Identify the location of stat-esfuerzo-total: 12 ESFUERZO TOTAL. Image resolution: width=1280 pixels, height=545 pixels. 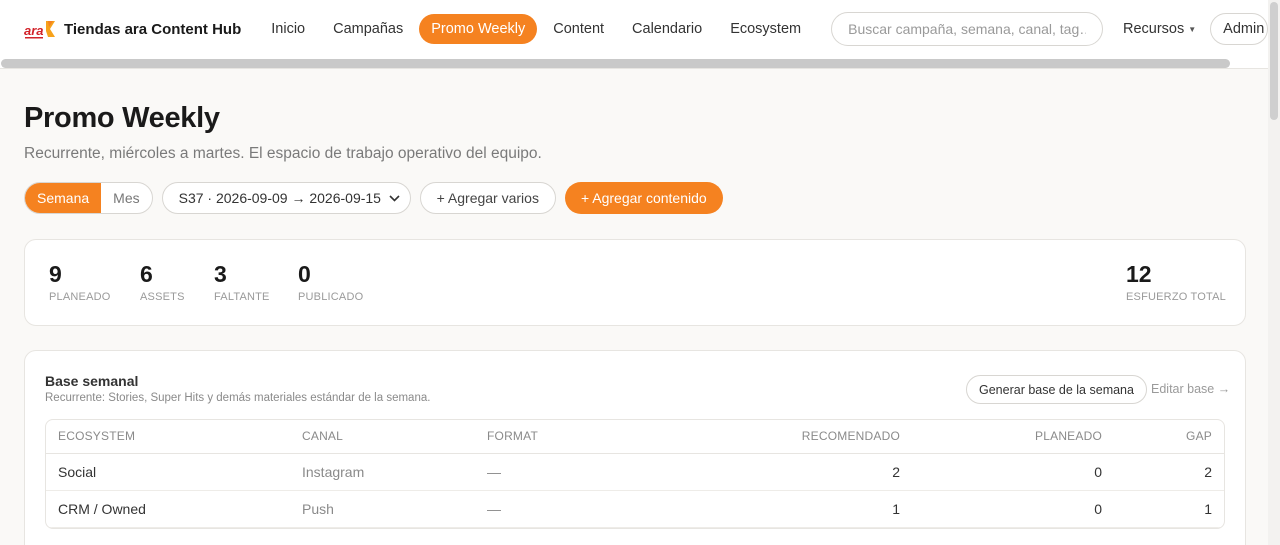
(1176, 281).